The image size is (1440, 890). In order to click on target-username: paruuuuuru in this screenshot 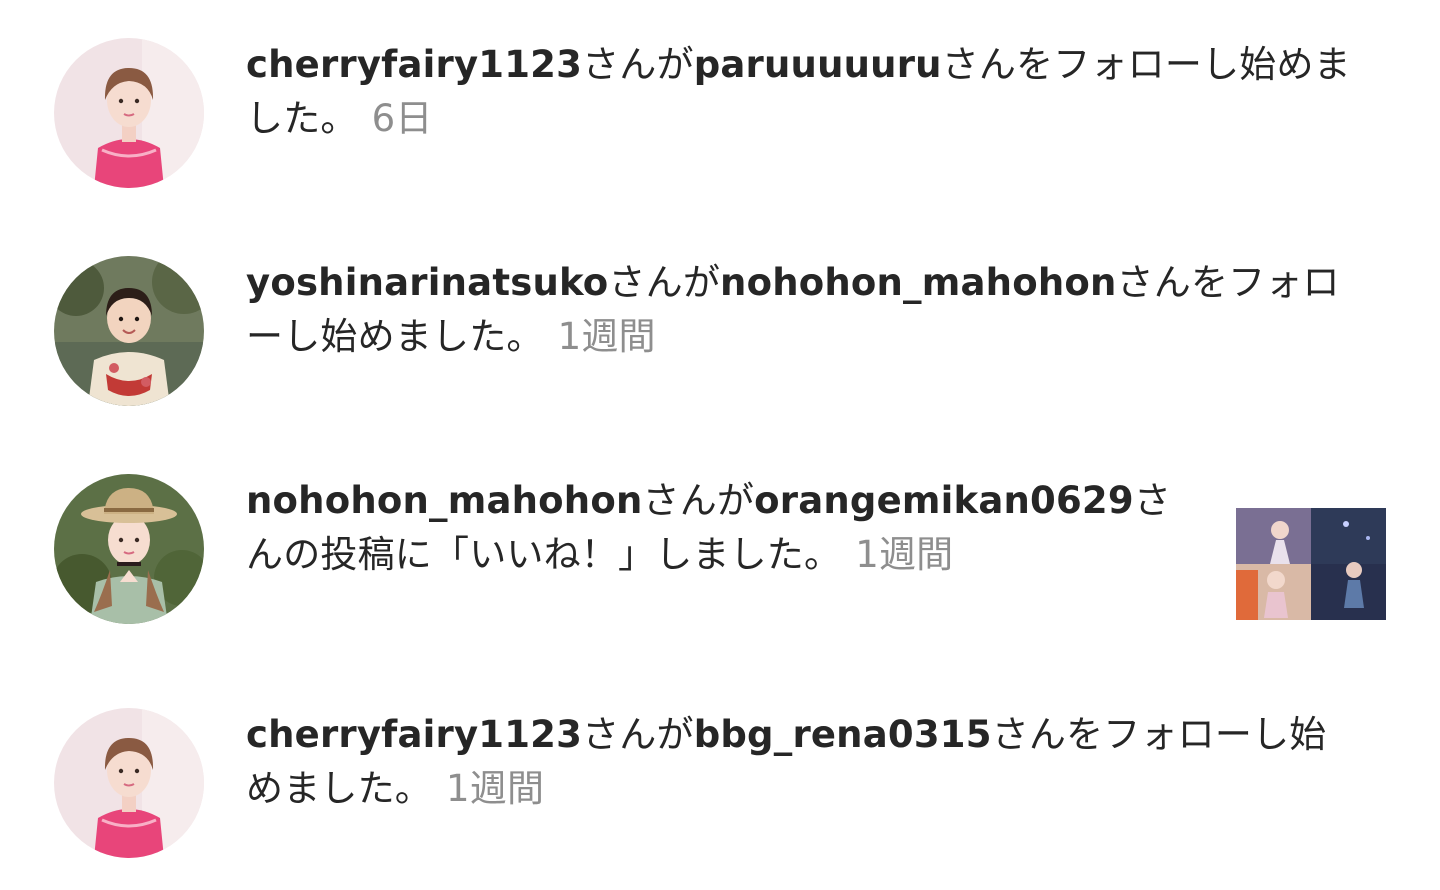, I will do `click(818, 64)`.